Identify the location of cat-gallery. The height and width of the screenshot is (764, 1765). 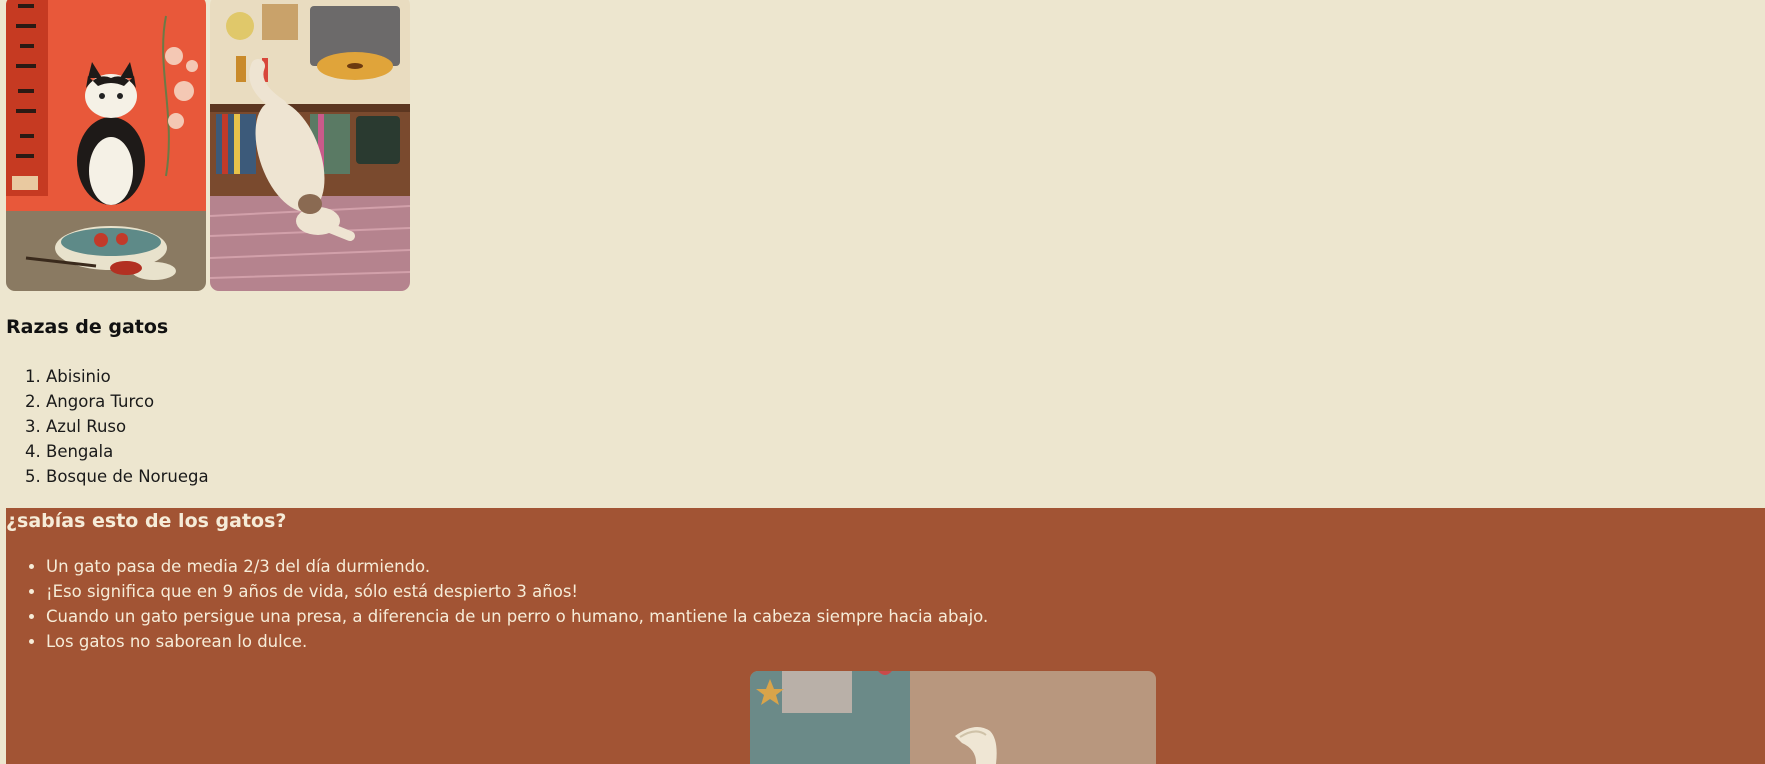
(208, 145).